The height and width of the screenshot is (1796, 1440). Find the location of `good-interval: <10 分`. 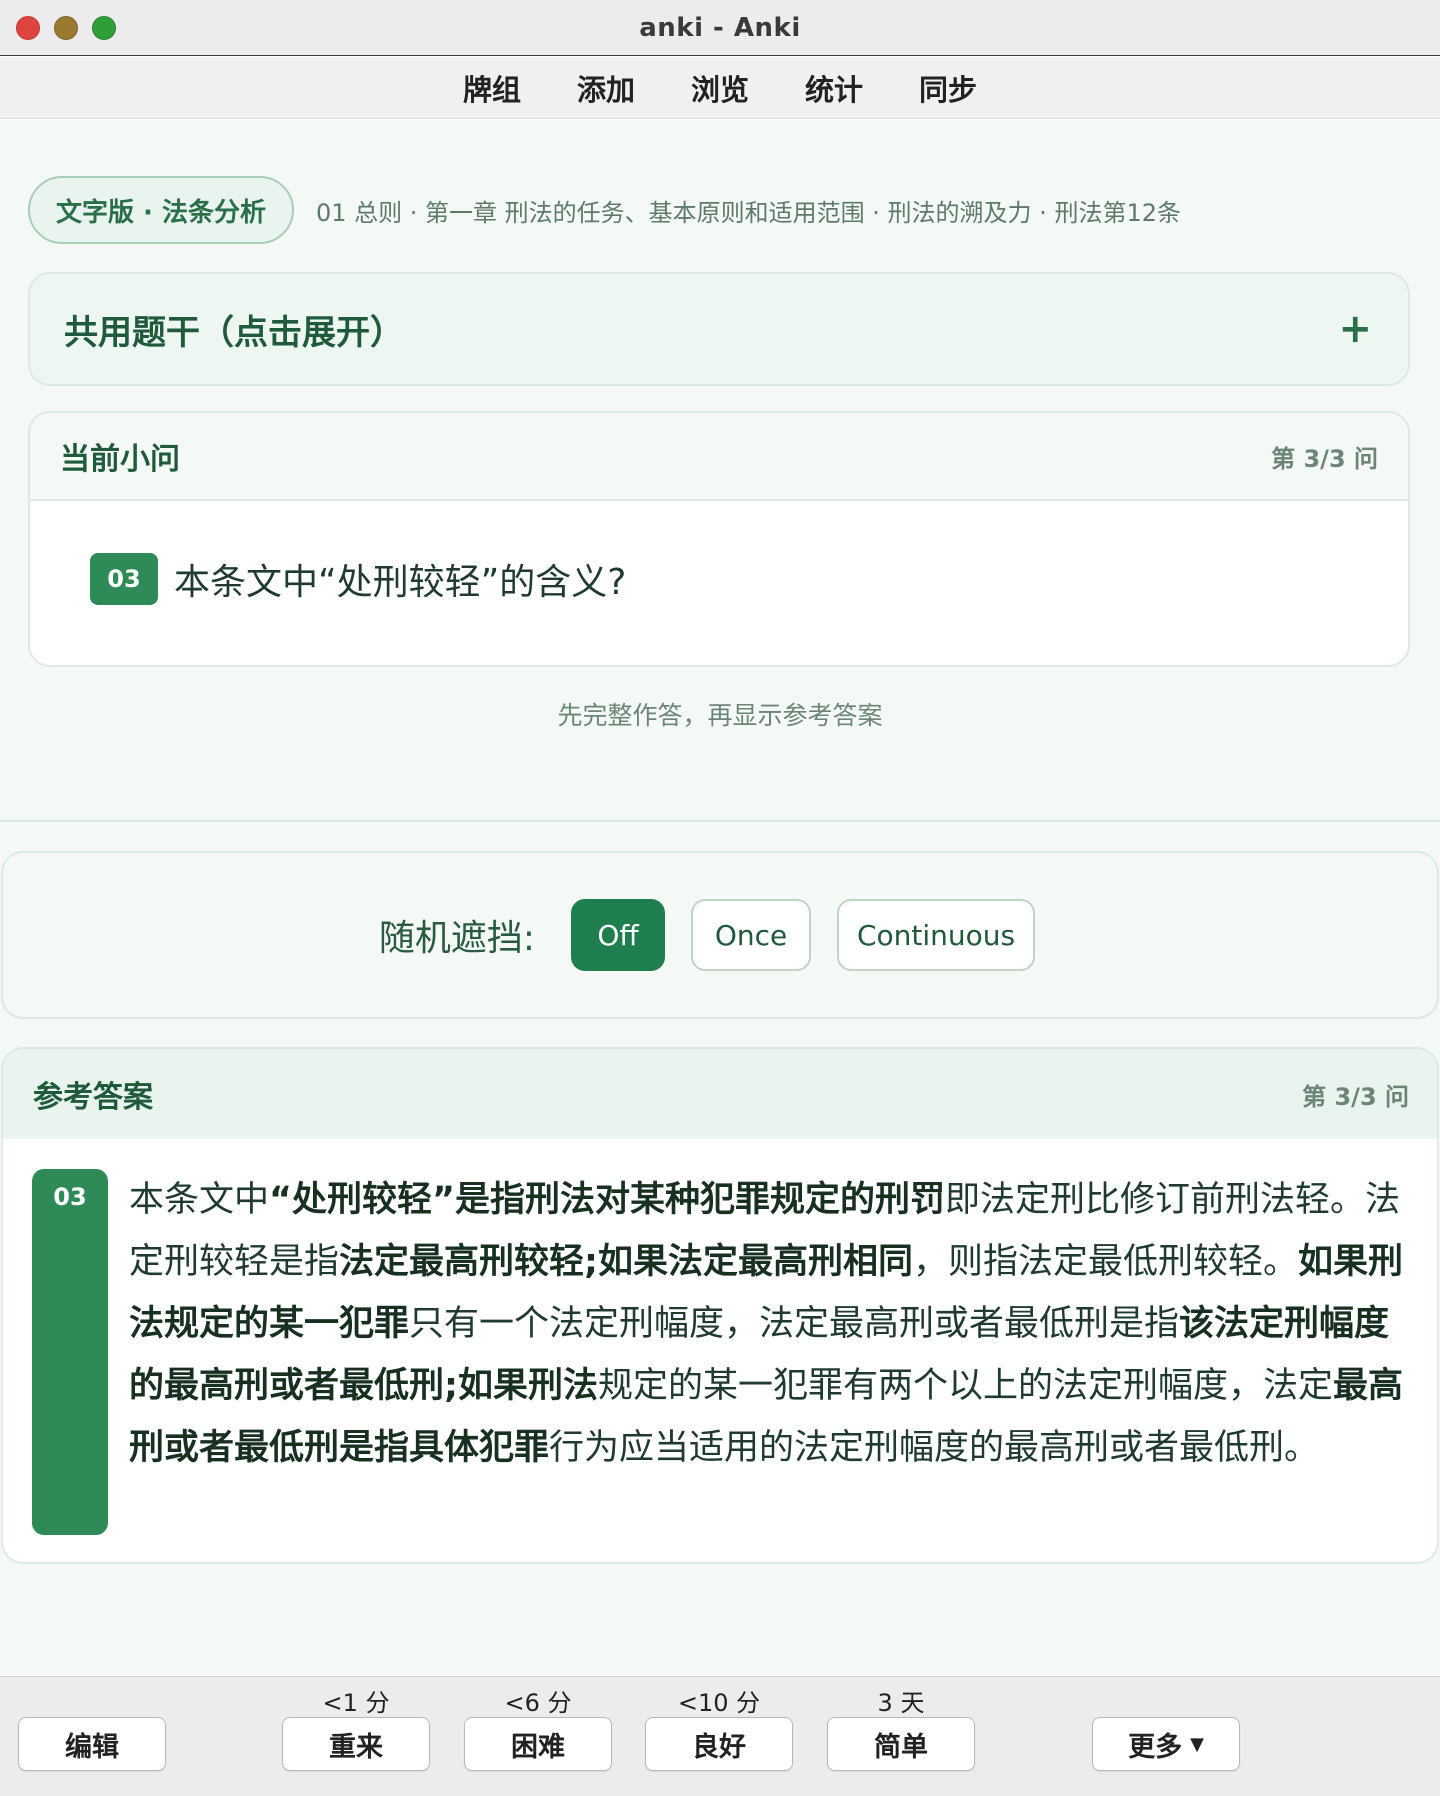

good-interval: <10 分 is located at coordinates (719, 1703).